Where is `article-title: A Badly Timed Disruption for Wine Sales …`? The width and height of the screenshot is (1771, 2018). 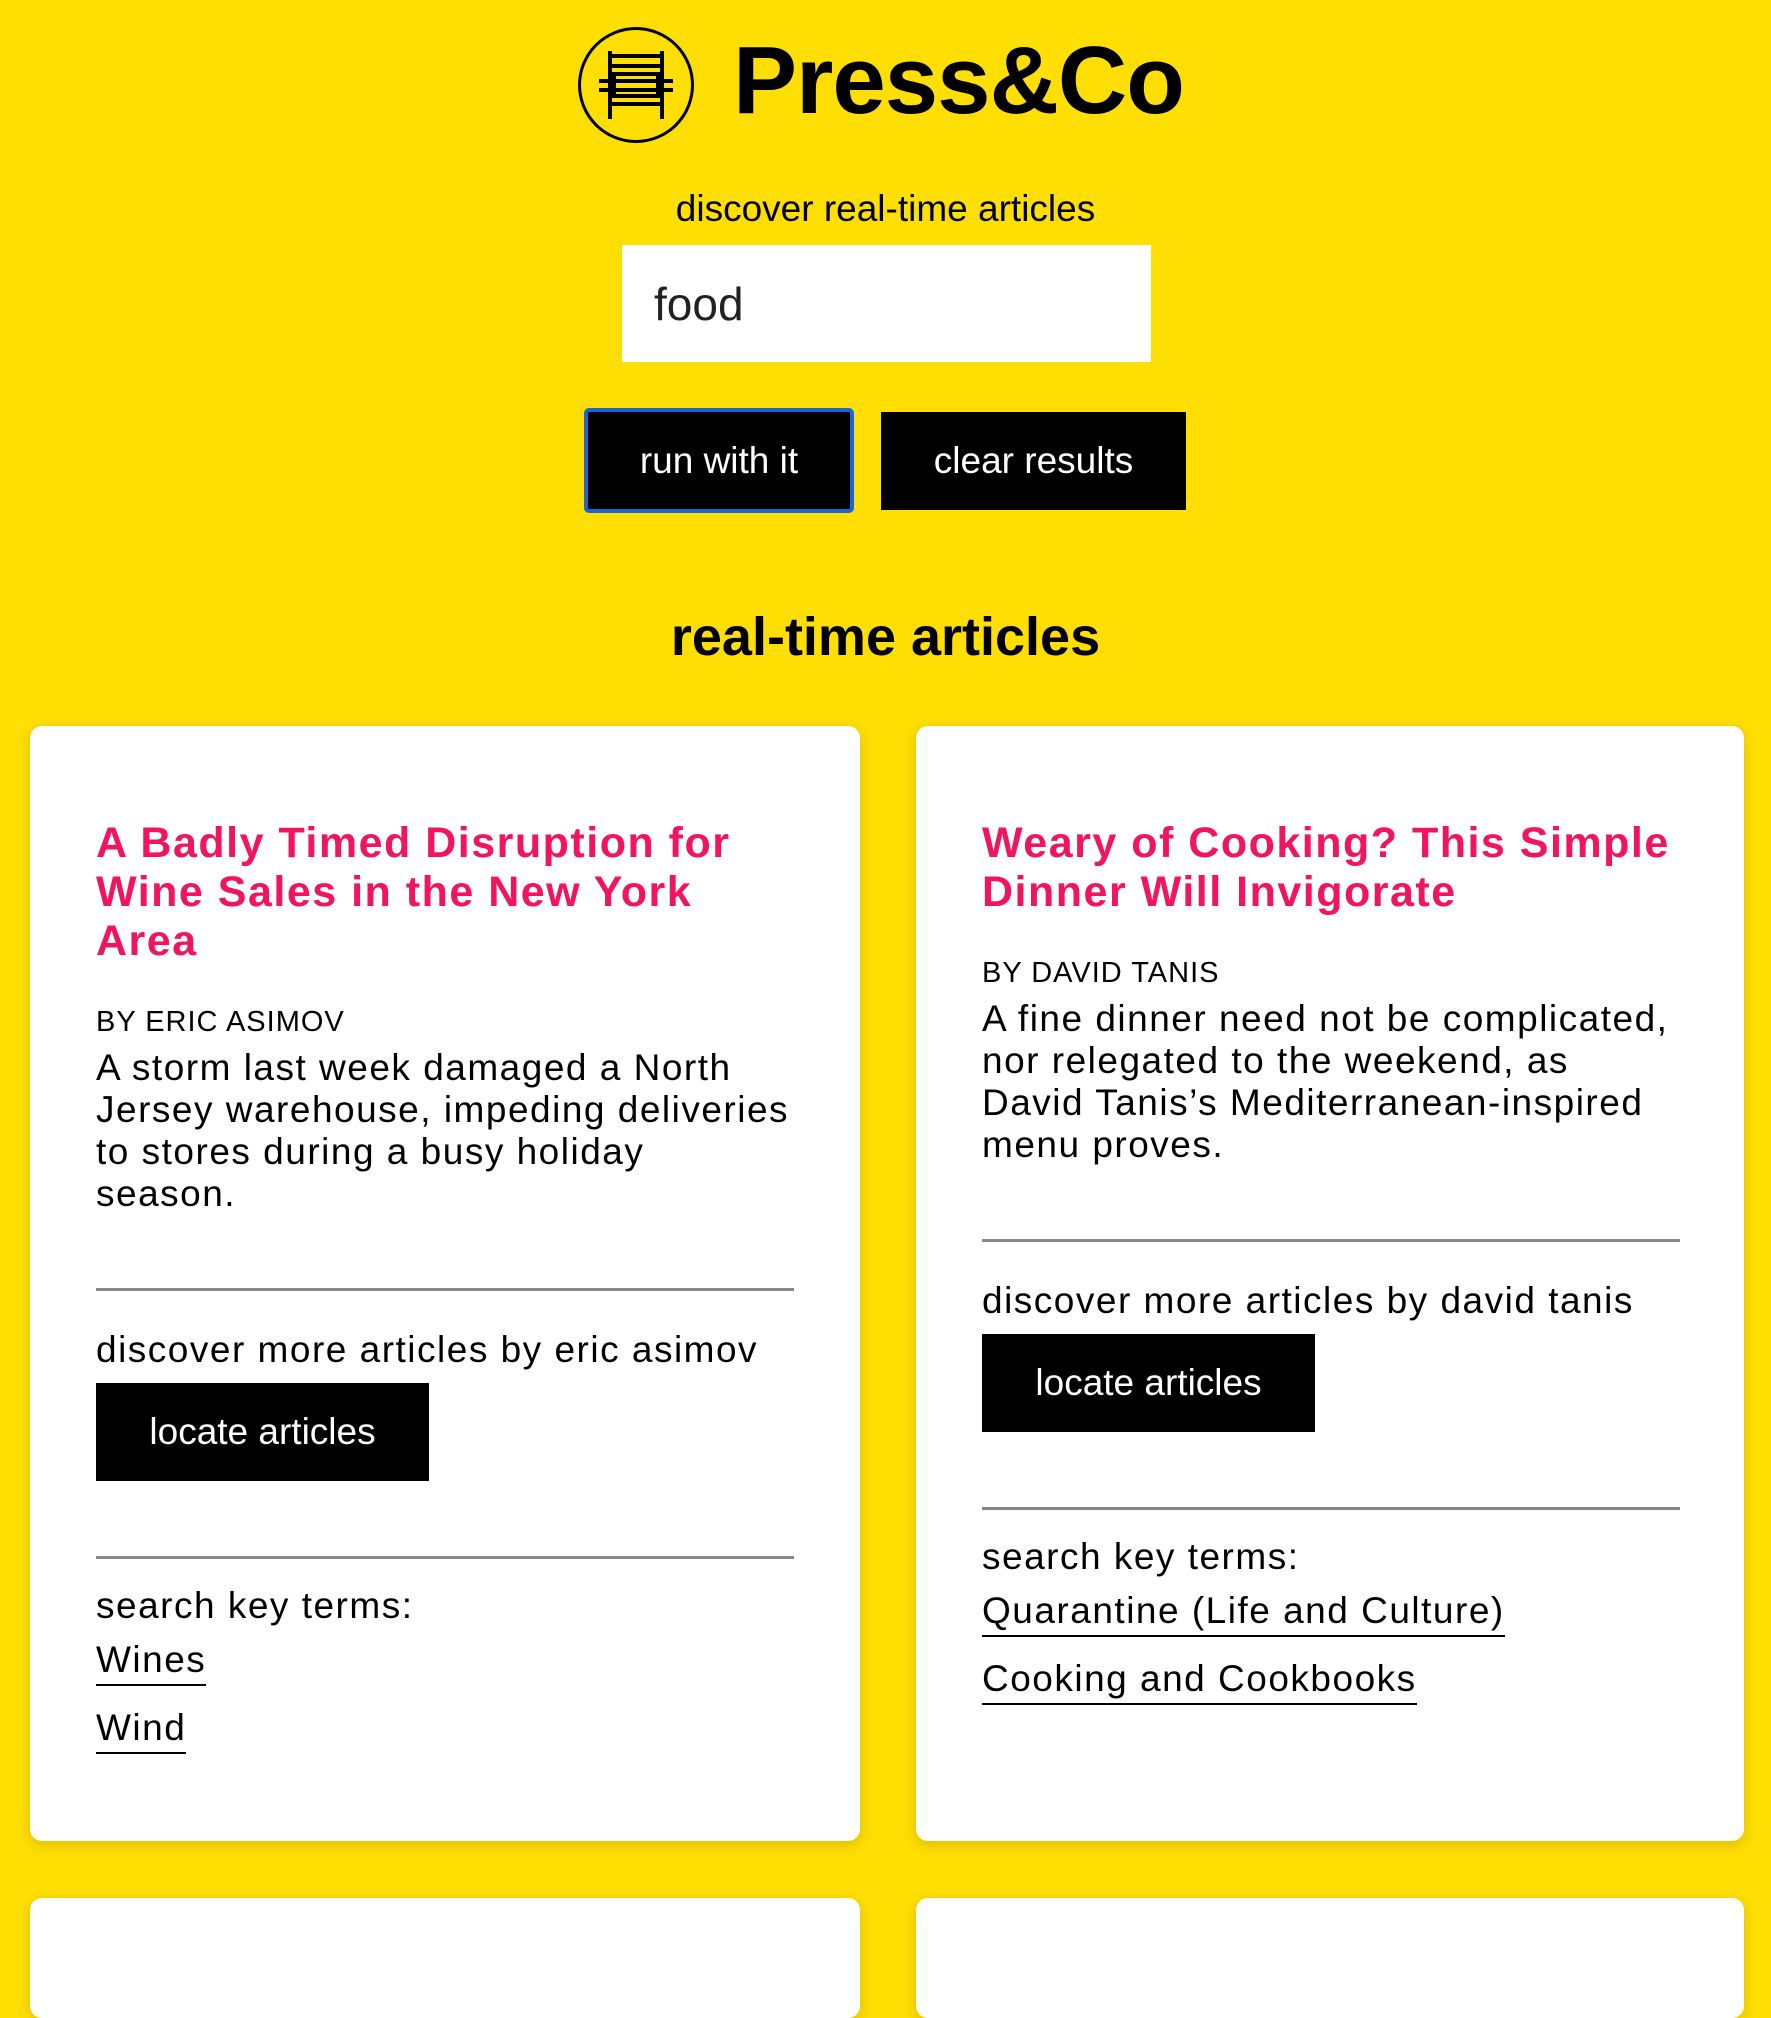 article-title: A Badly Timed Disruption for Wine Sales … is located at coordinates (446, 892).